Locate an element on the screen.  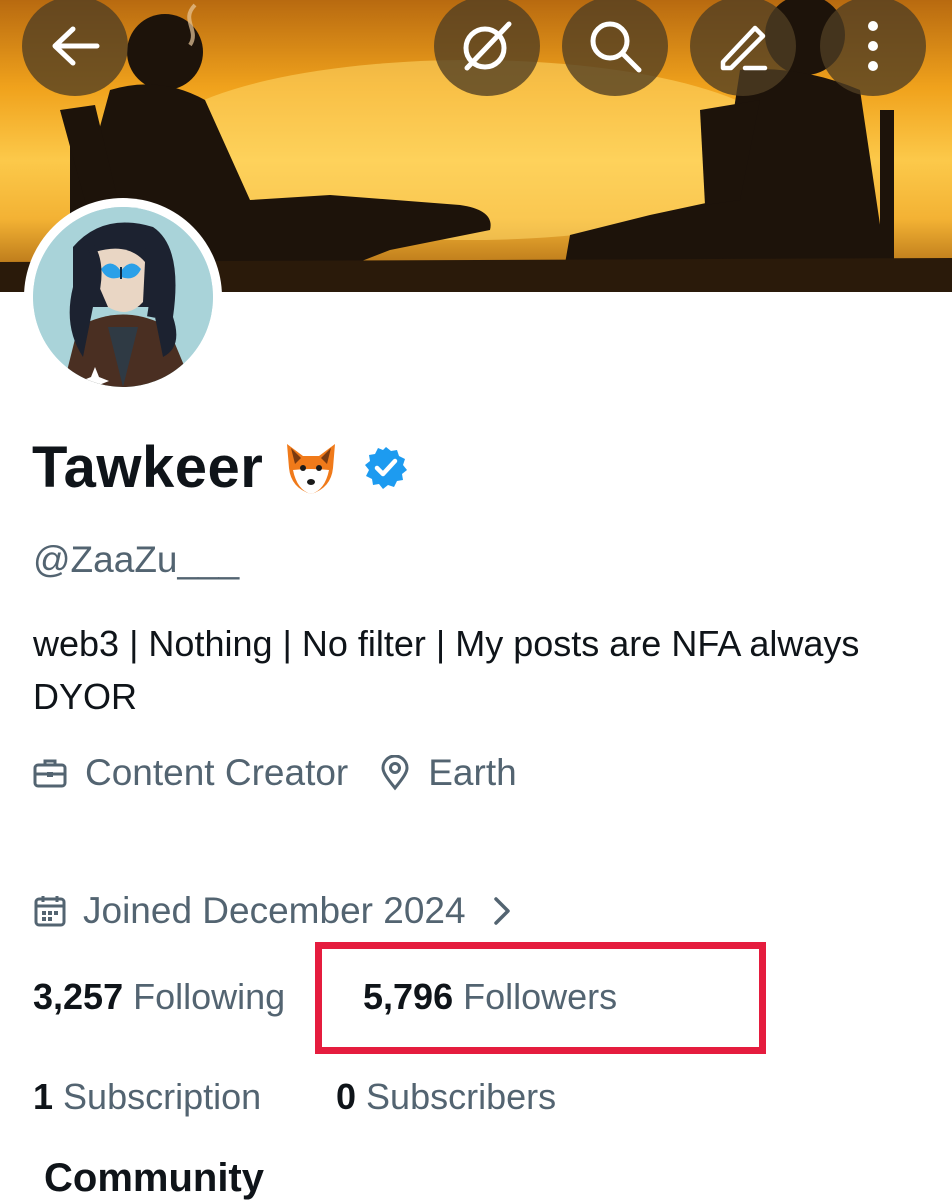
briefcase-icon is located at coordinates (50, 773).